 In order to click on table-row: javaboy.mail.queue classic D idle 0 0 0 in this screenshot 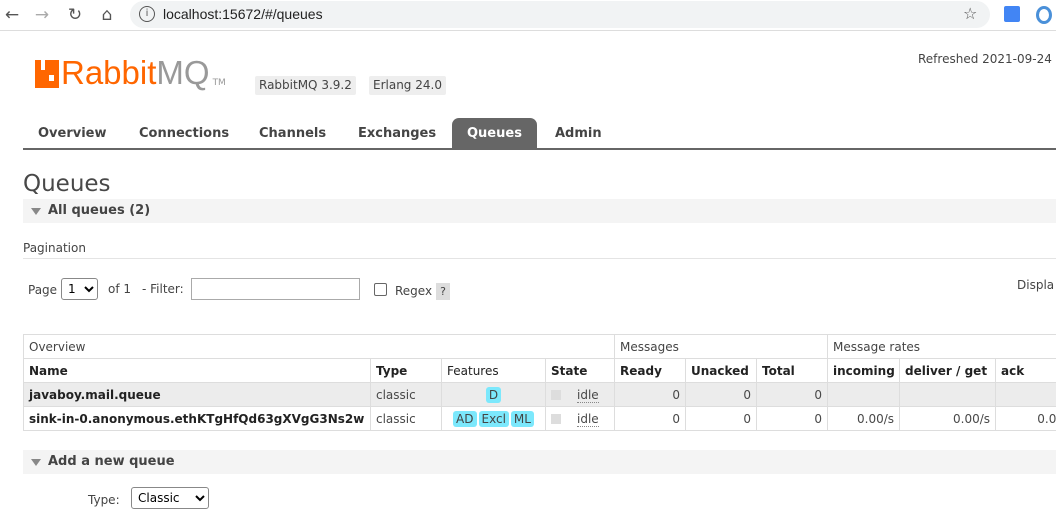, I will do `click(539, 394)`.